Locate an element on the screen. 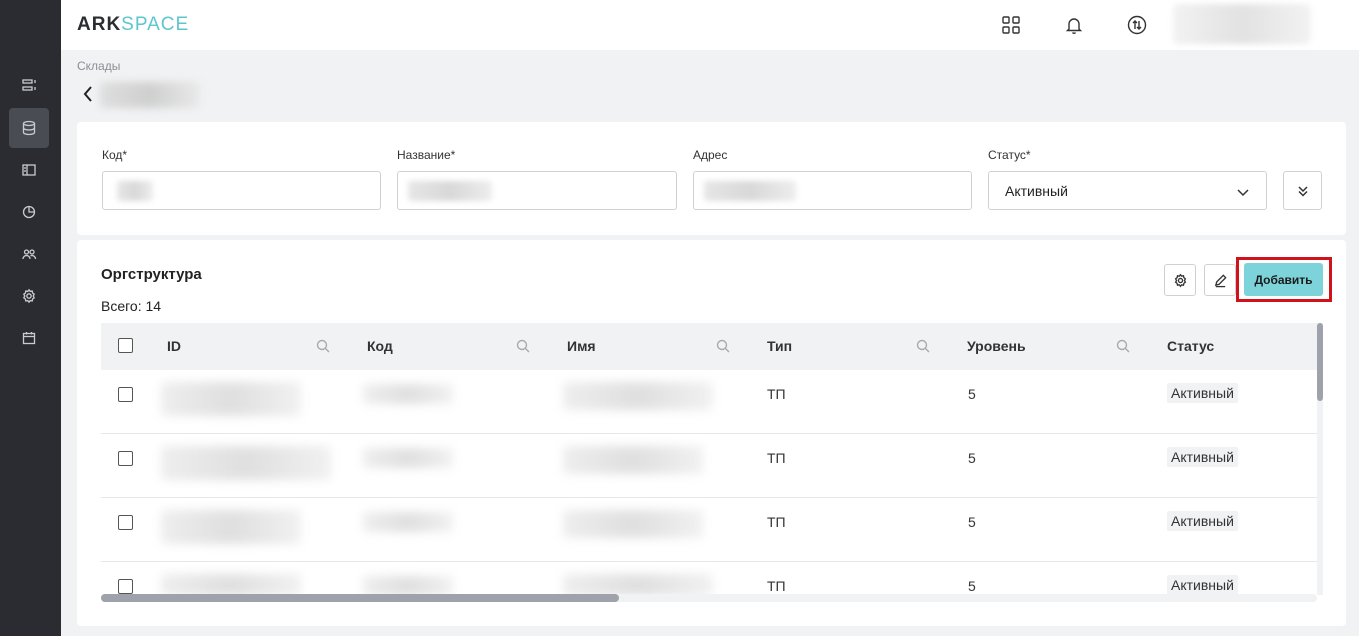 The width and height of the screenshot is (1359, 636). total-count: Всего: 14 is located at coordinates (131, 306).